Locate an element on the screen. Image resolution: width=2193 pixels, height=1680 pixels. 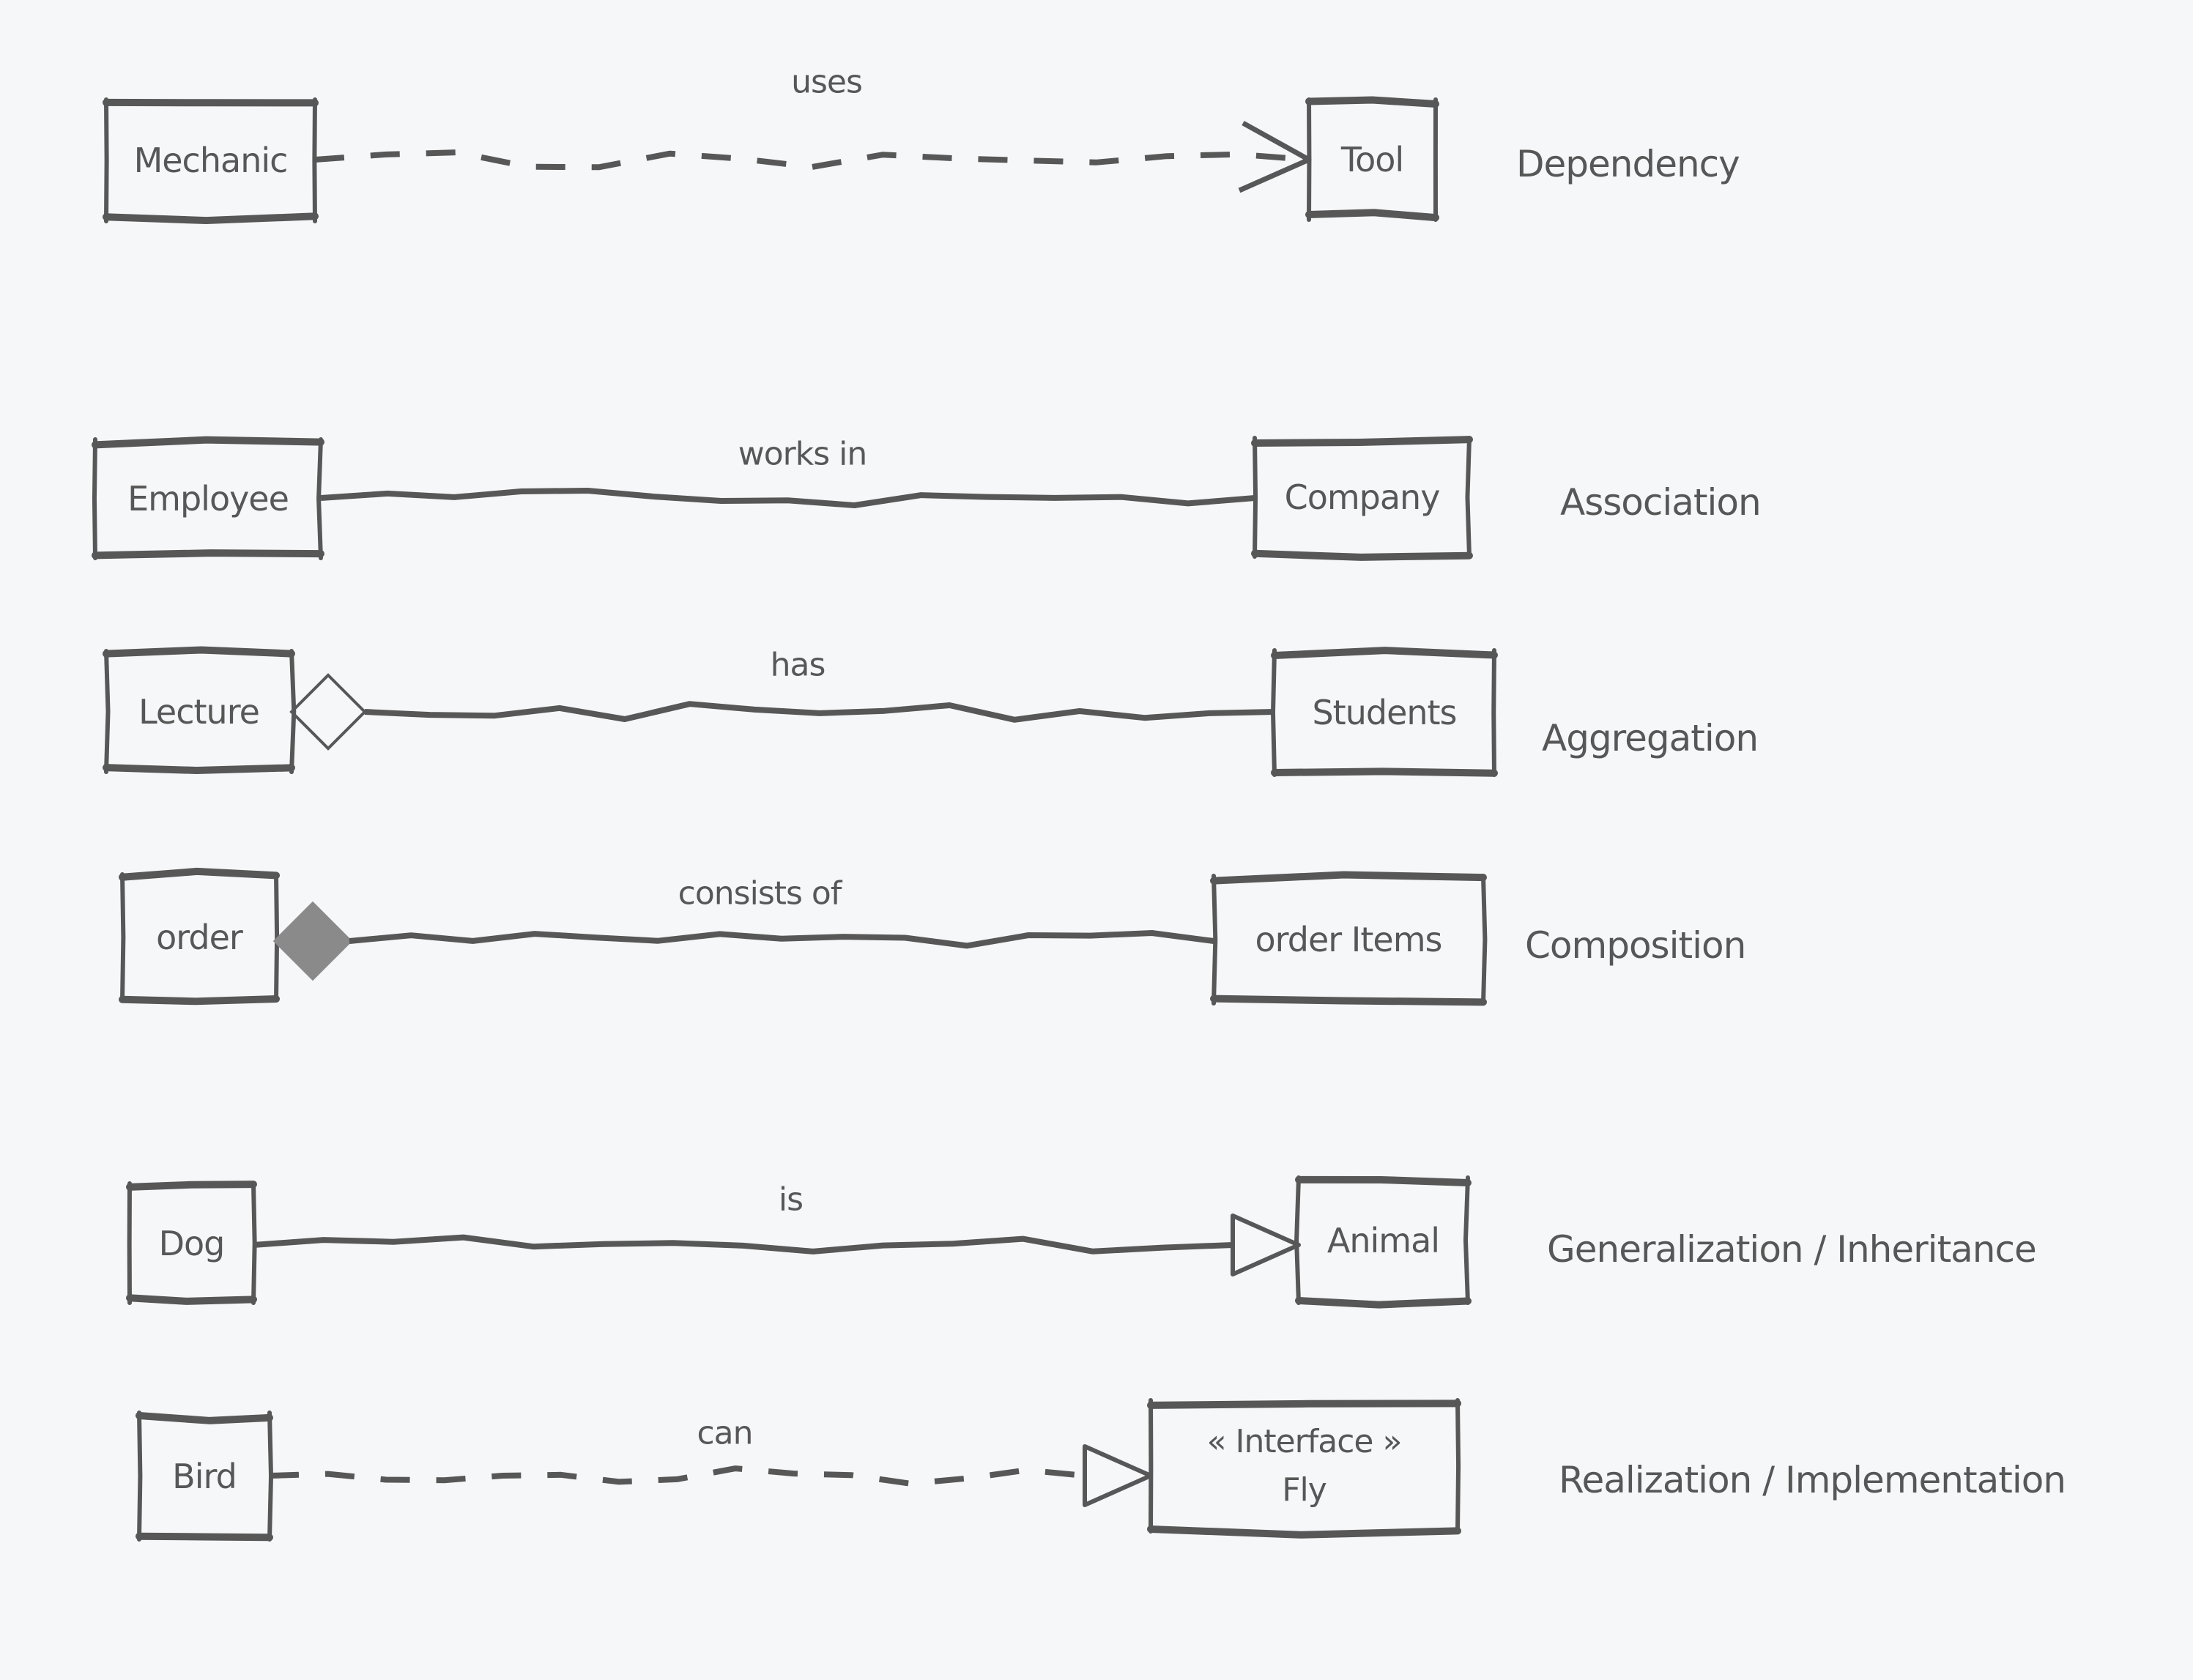
interface-fly-label: « Interface » Fly is located at coordinates (1304, 1466).